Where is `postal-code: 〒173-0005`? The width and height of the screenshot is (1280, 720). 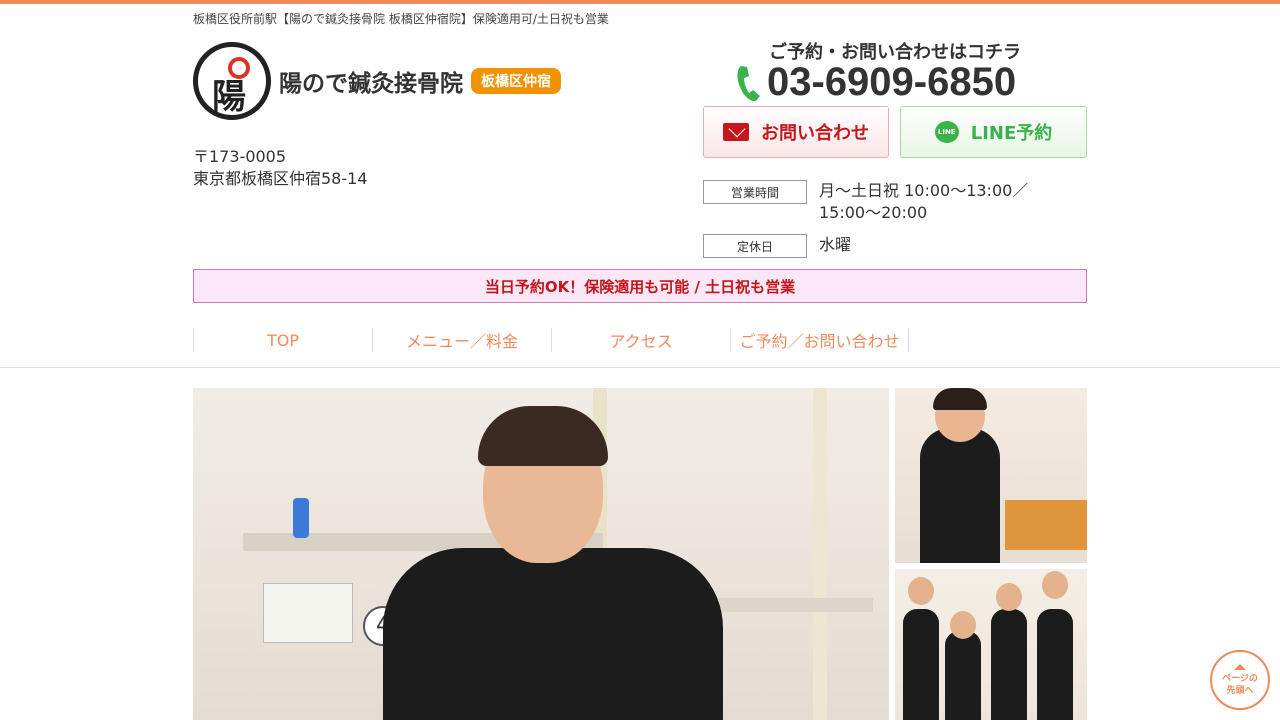 postal-code: 〒173-0005 is located at coordinates (240, 156).